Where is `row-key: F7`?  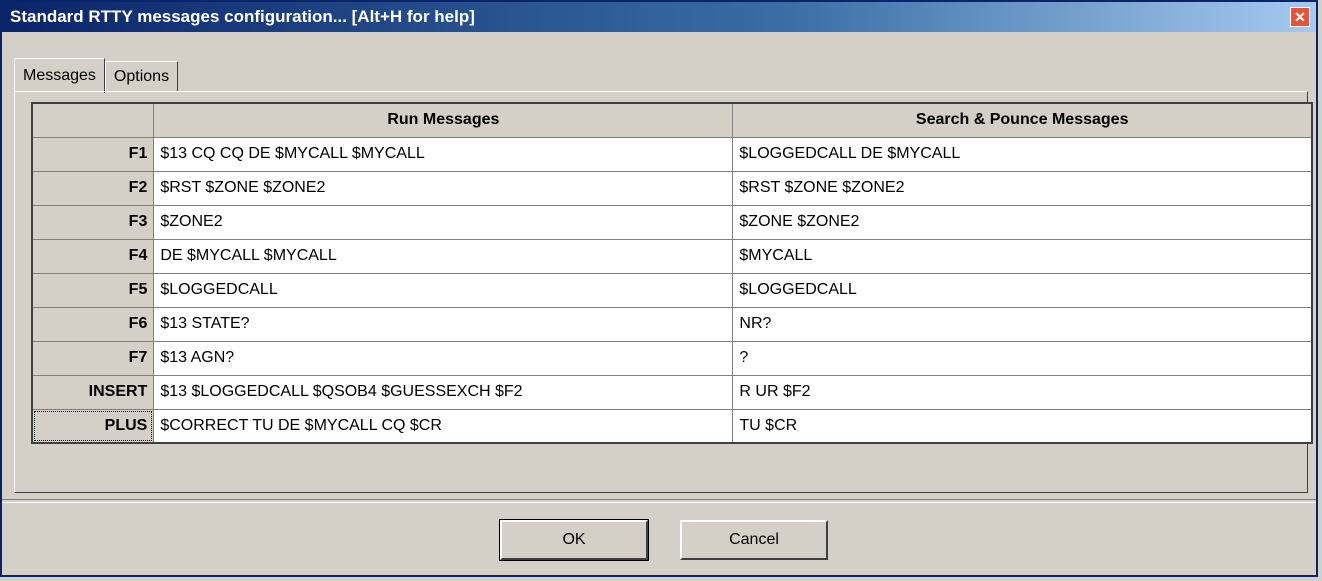
row-key: F7 is located at coordinates (93, 358).